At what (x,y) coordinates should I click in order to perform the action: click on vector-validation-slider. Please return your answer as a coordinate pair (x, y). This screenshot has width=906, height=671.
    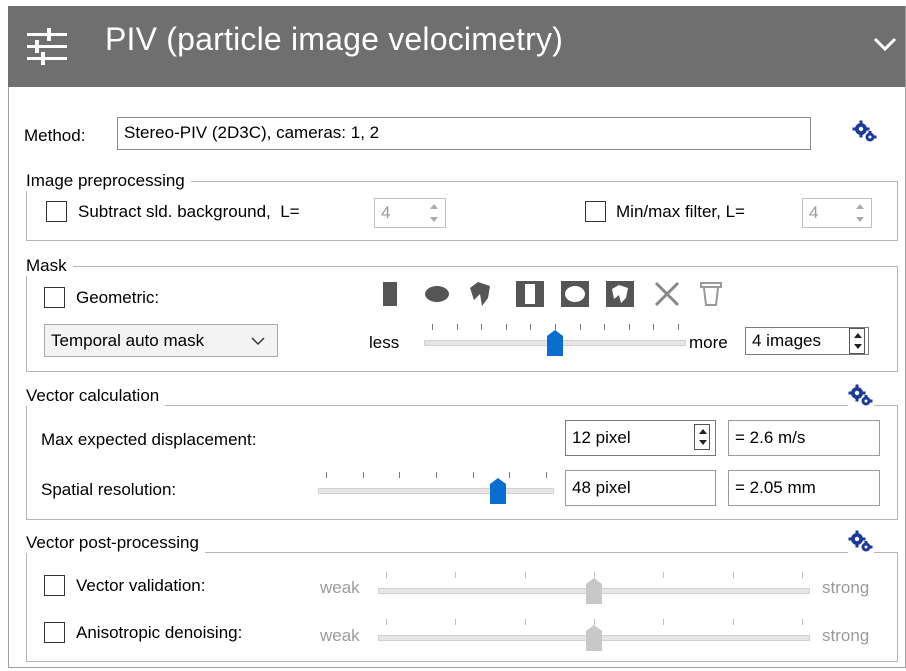
    Looking at the image, I should click on (594, 586).